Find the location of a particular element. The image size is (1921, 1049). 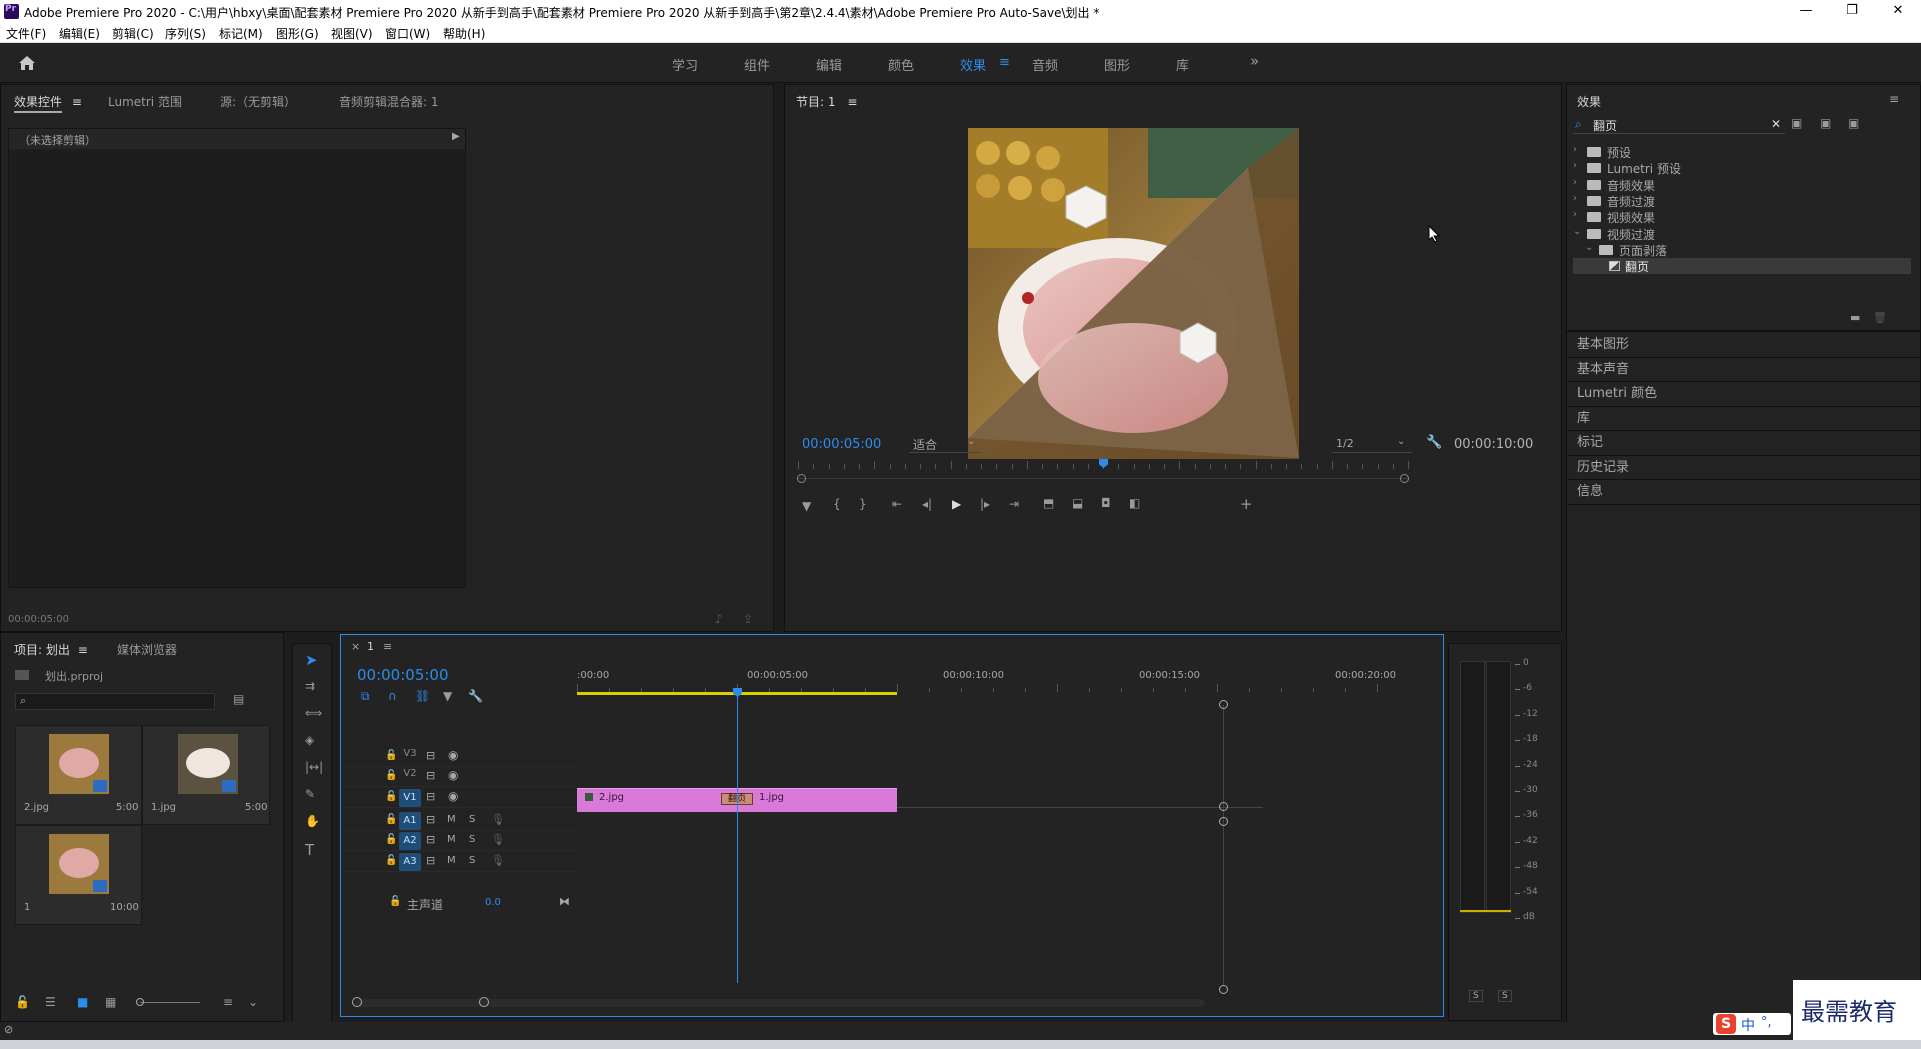

solo-left-button: S is located at coordinates (1476, 996).